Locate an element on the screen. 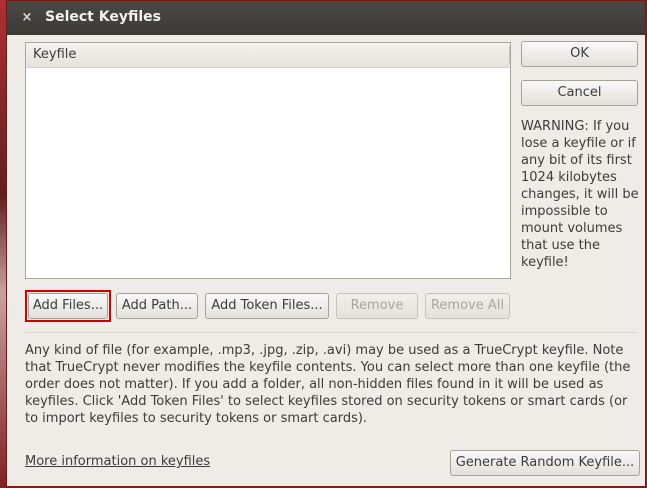 Image resolution: width=647 pixels, height=488 pixels. remove-all-button: Remove All is located at coordinates (467, 306).